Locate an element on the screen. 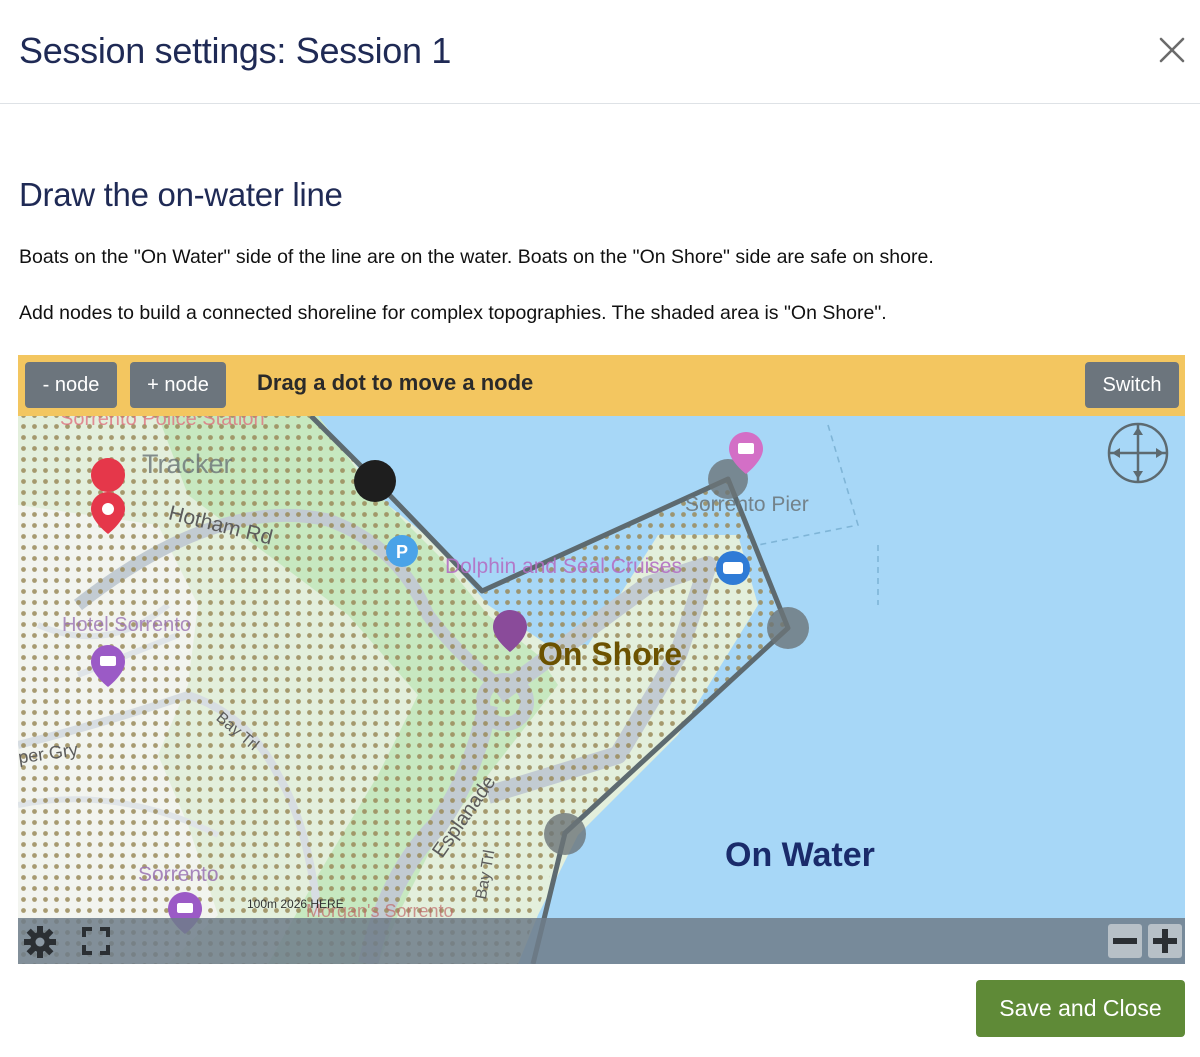 This screenshot has width=1200, height=1057. section-title: Draw the on-water line is located at coordinates (181, 194).